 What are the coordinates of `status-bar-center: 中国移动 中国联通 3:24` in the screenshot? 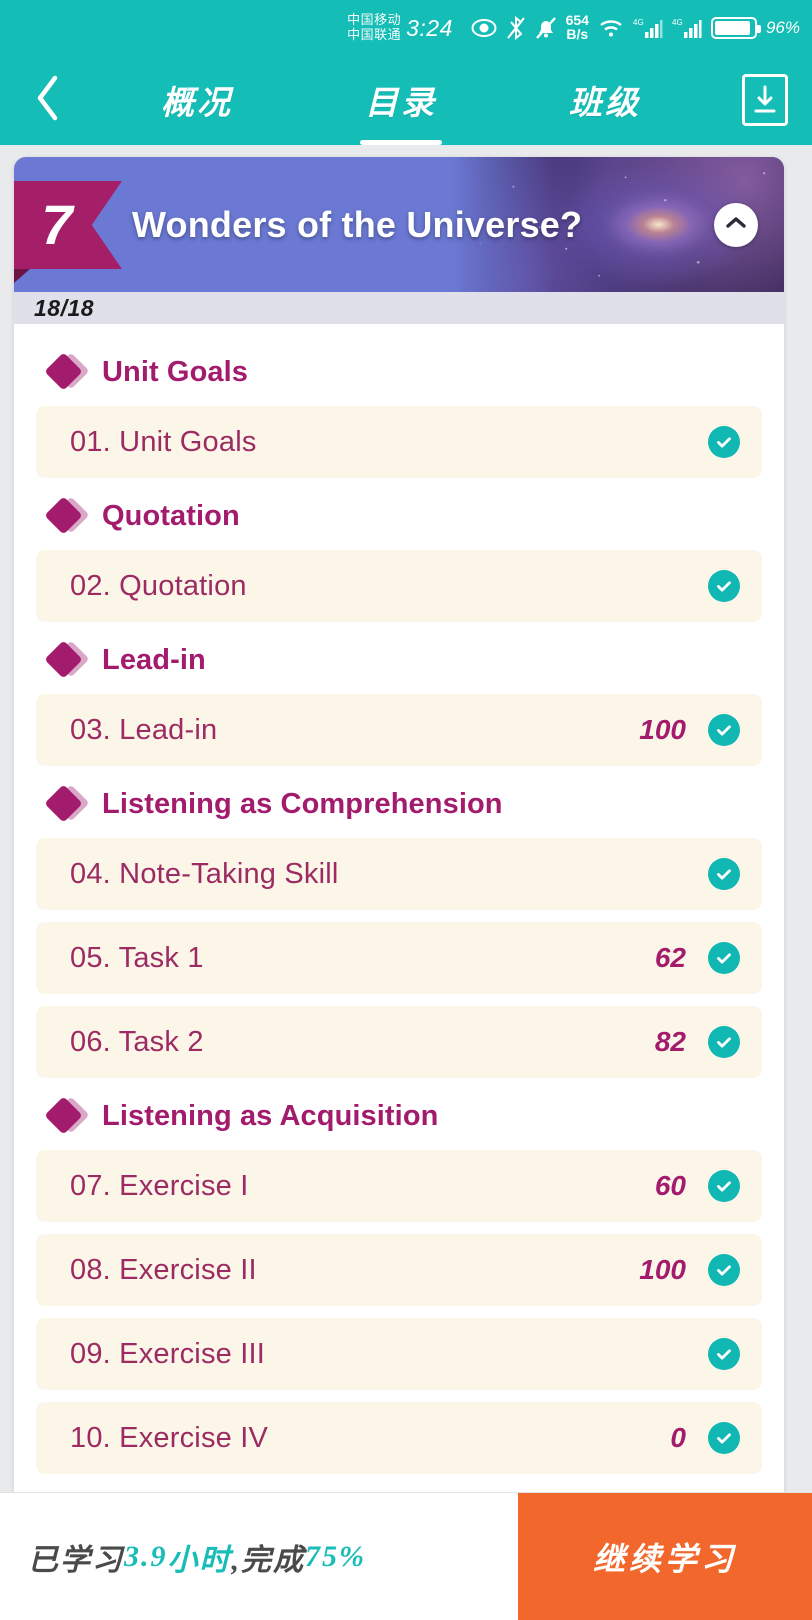 It's located at (400, 27).